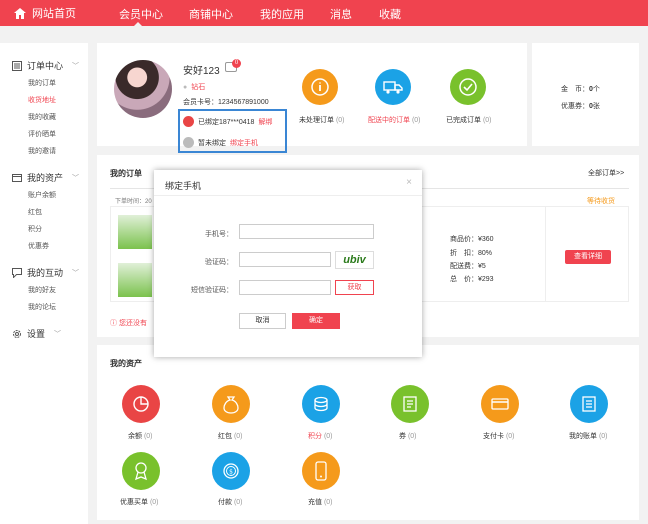 This screenshot has height=524, width=648. Describe the element at coordinates (306, 231) in the screenshot. I see `phone-input` at that location.